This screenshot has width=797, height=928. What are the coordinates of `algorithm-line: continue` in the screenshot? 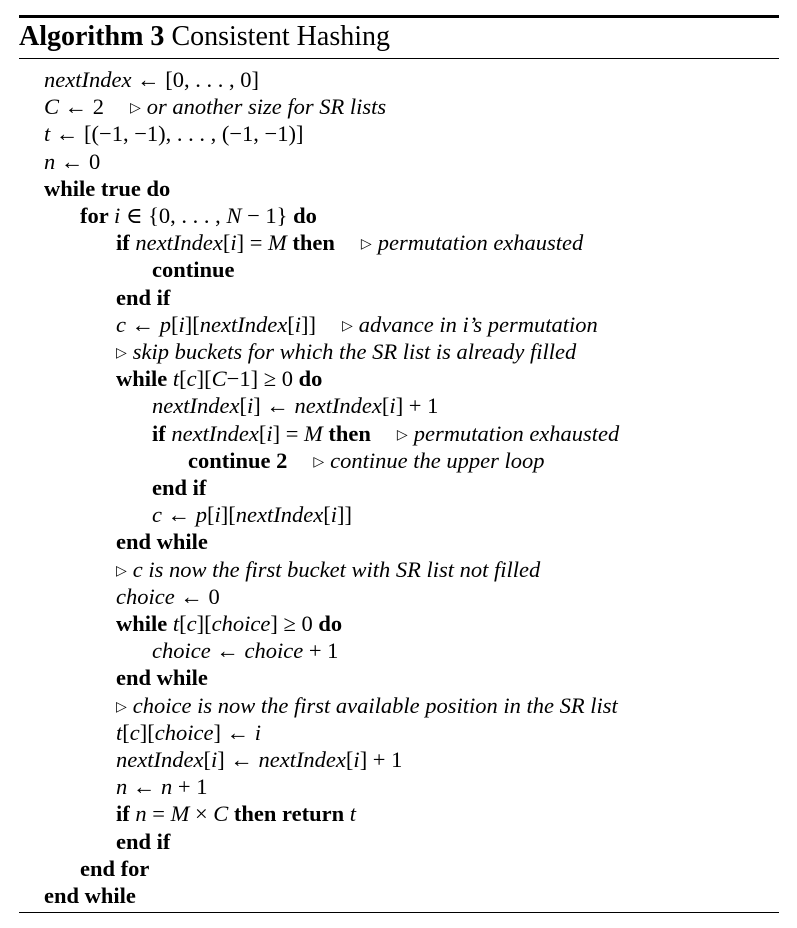 It's located at (193, 269).